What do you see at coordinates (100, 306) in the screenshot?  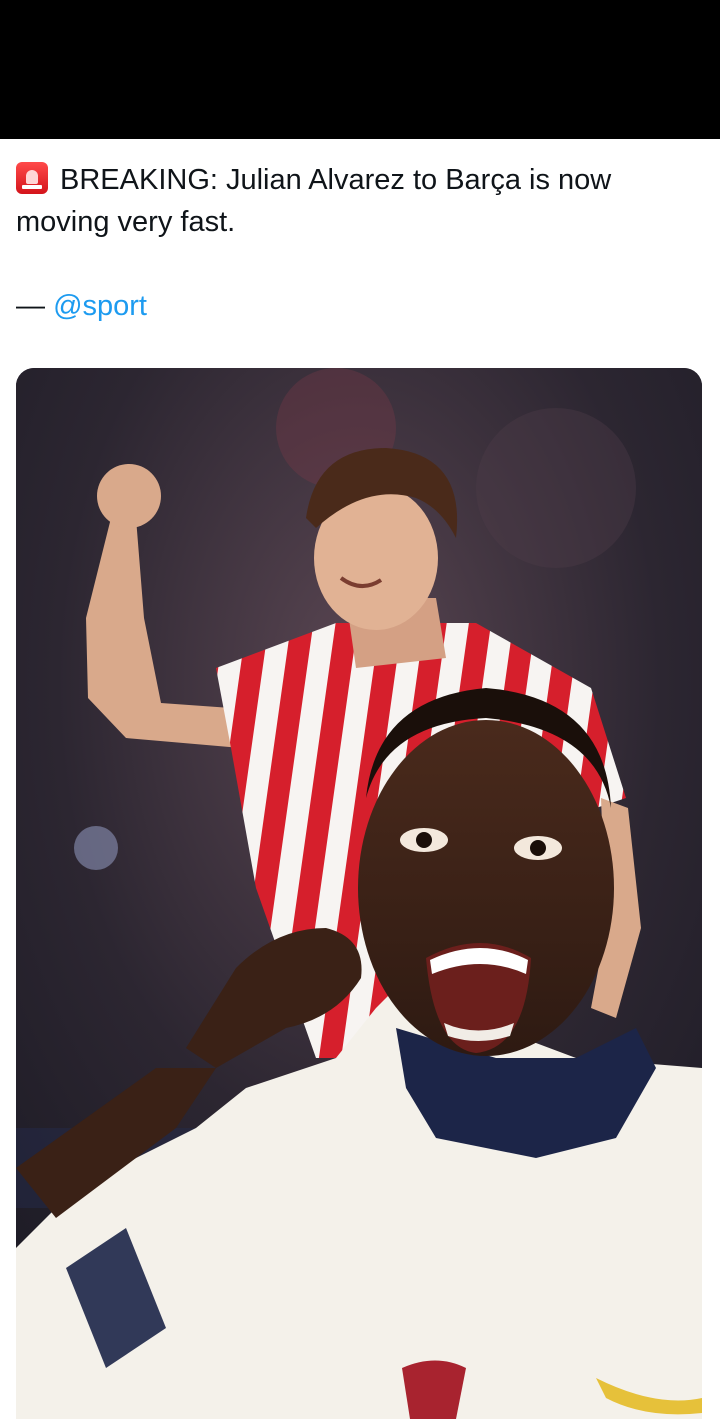 I see `mention-link: @sport` at bounding box center [100, 306].